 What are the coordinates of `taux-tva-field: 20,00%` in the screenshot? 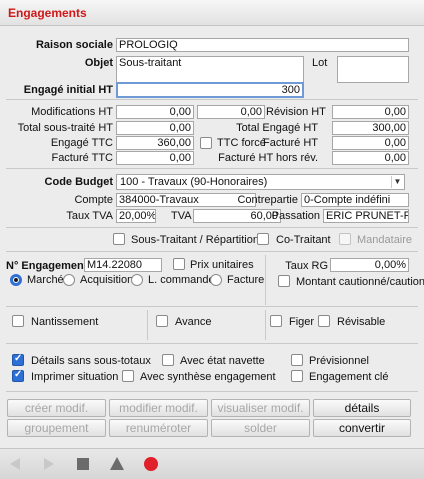 It's located at (136, 216).